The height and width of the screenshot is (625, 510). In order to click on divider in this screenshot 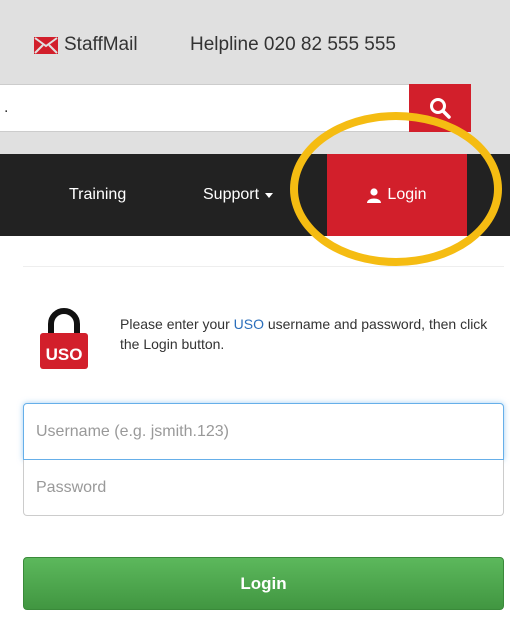, I will do `click(263, 266)`.